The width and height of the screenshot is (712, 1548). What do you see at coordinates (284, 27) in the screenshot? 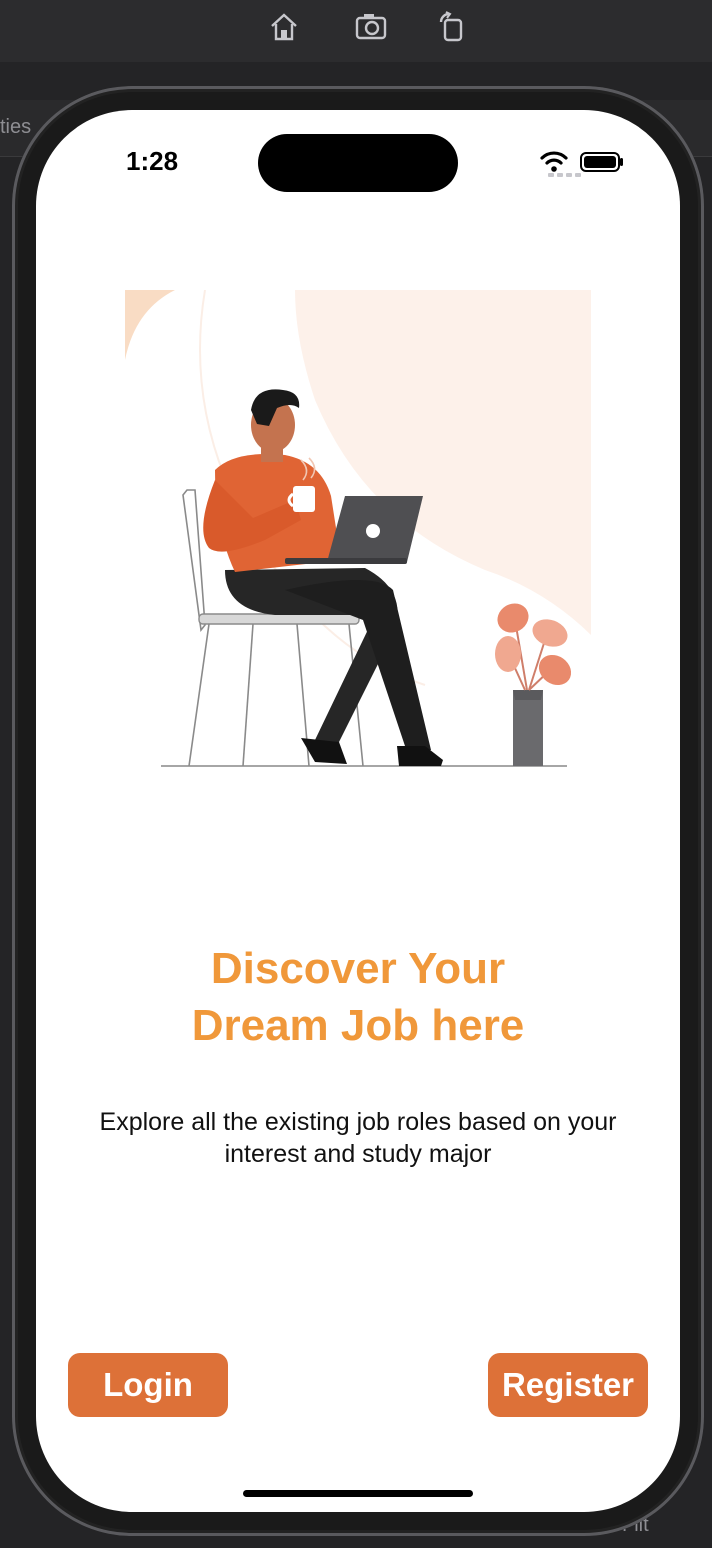
I see `home-icon` at bounding box center [284, 27].